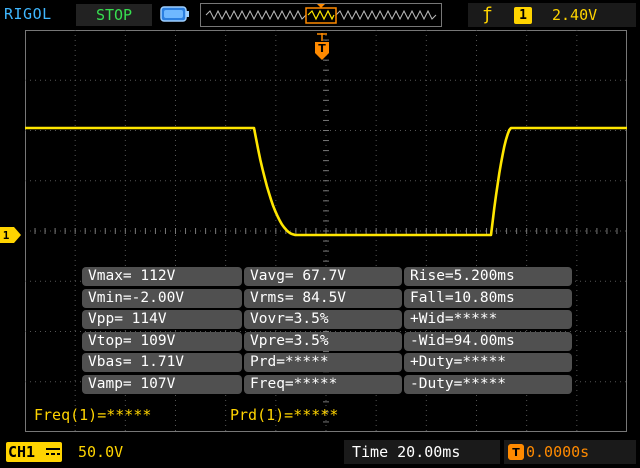  I want to click on trigger-offset-panel: T 0.0000s, so click(570, 452).